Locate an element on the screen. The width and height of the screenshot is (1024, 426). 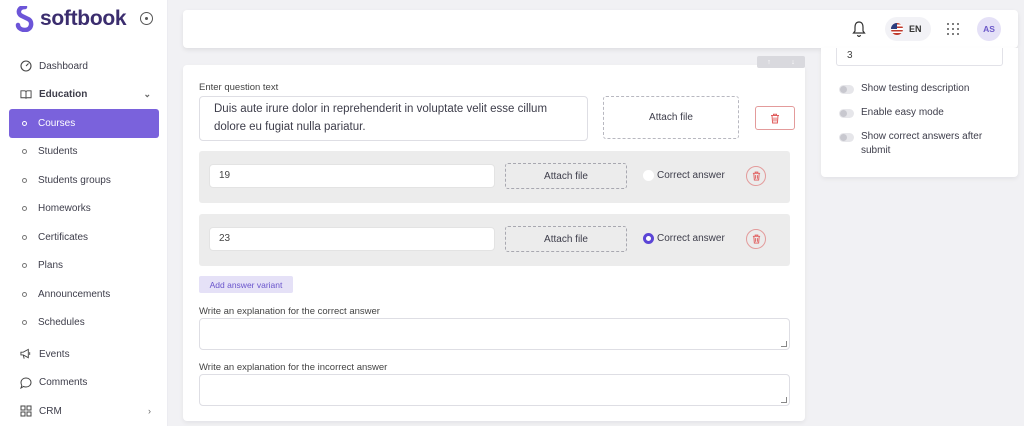
toggle-label: Enable easy mode is located at coordinates (902, 112).